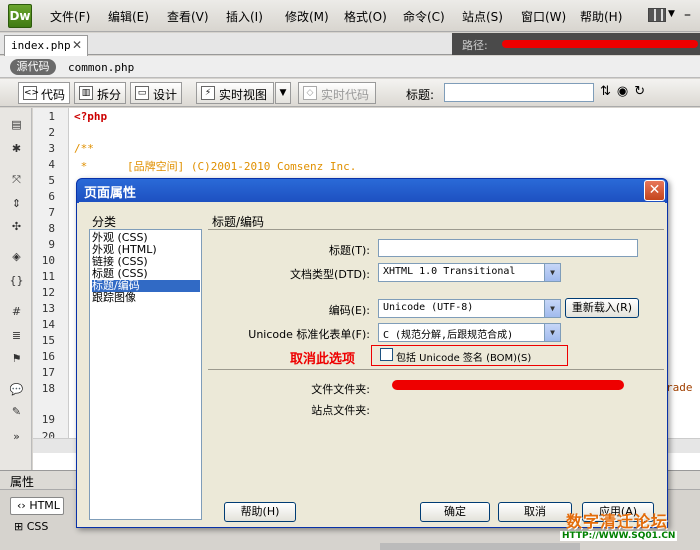  I want to click on html-properties-label: HTML, so click(44, 505).